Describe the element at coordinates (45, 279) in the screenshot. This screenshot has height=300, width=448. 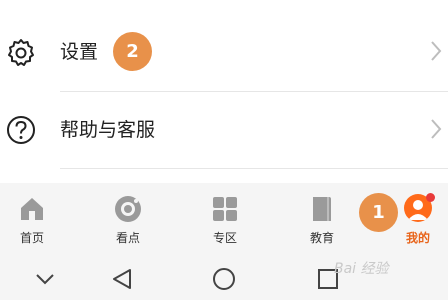
I see `chevron-down-icon` at that location.